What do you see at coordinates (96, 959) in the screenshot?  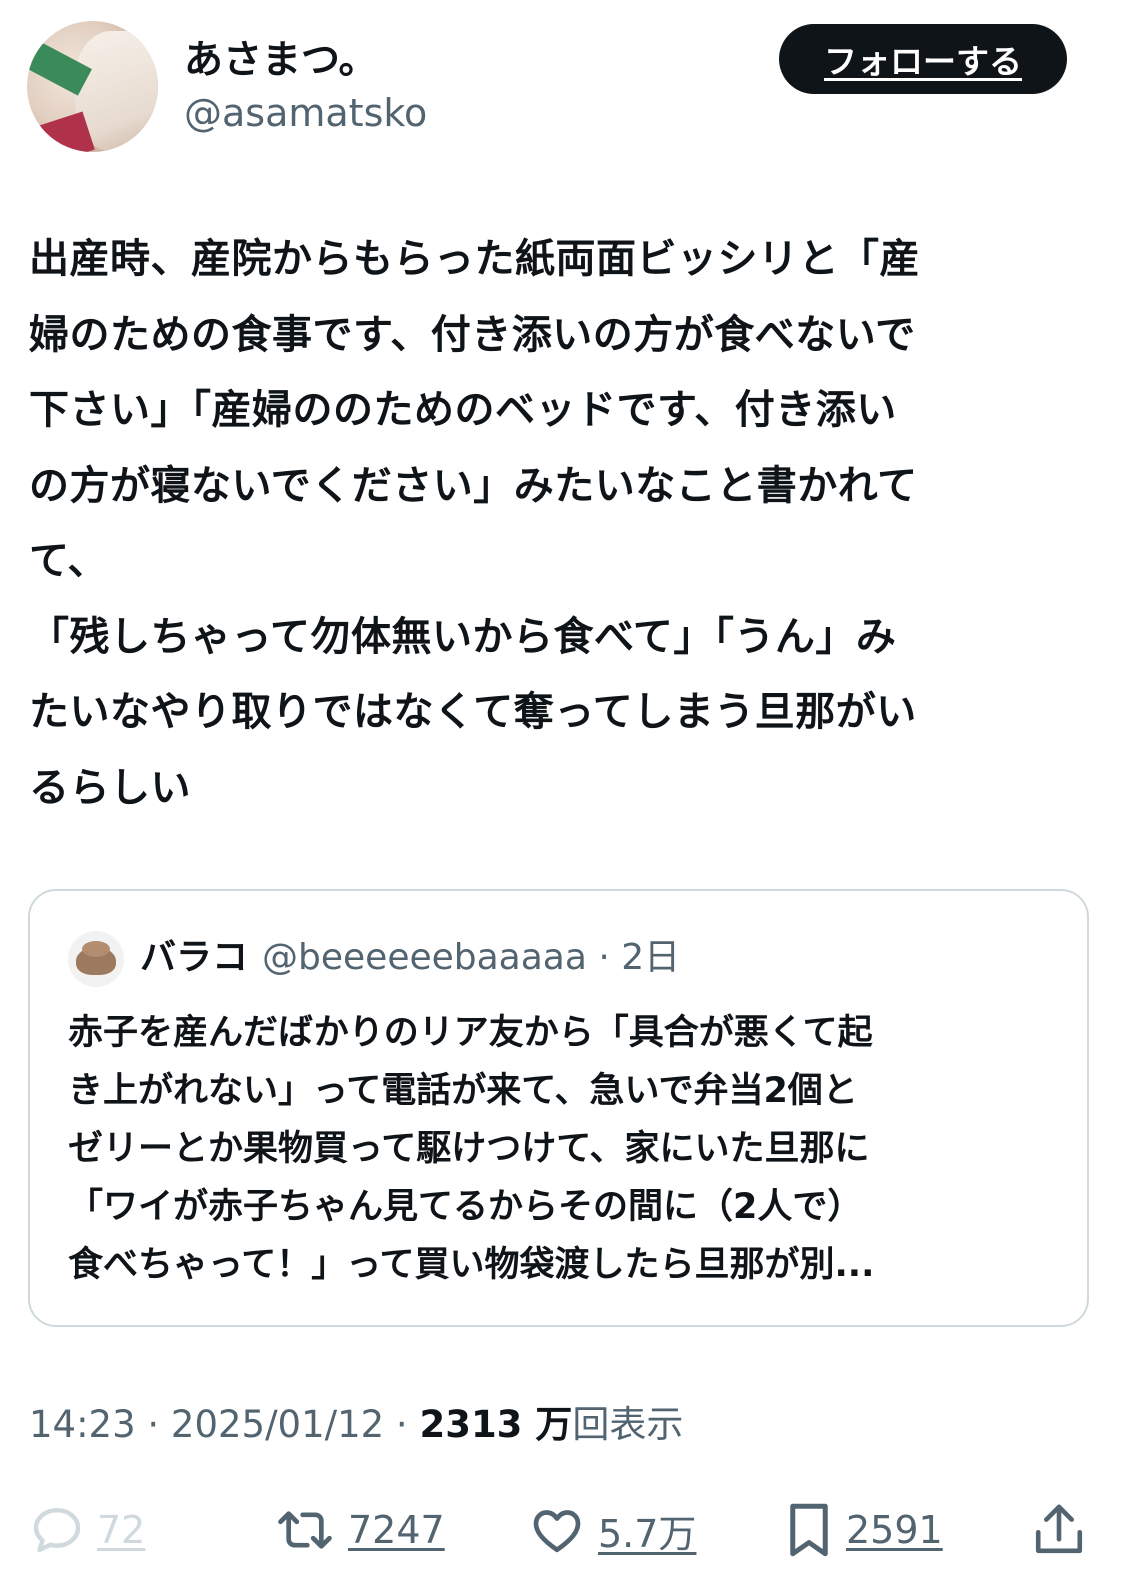 I see `quoted-author-avatar` at bounding box center [96, 959].